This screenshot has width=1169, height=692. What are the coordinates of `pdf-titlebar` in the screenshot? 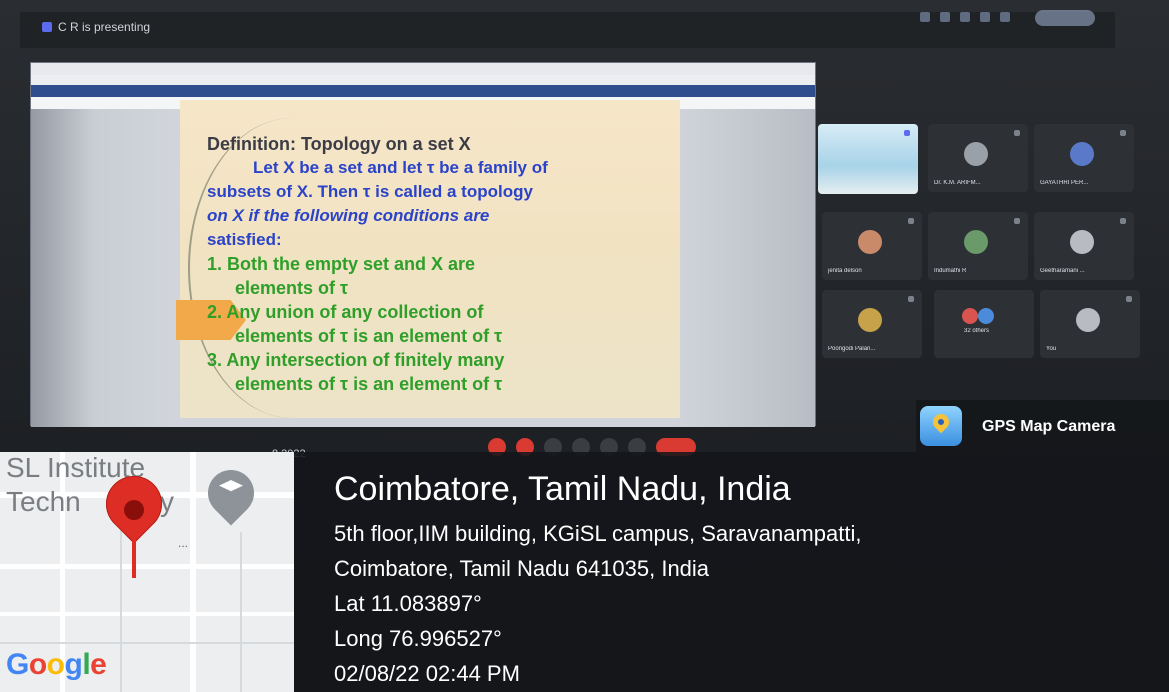 It's located at (423, 69).